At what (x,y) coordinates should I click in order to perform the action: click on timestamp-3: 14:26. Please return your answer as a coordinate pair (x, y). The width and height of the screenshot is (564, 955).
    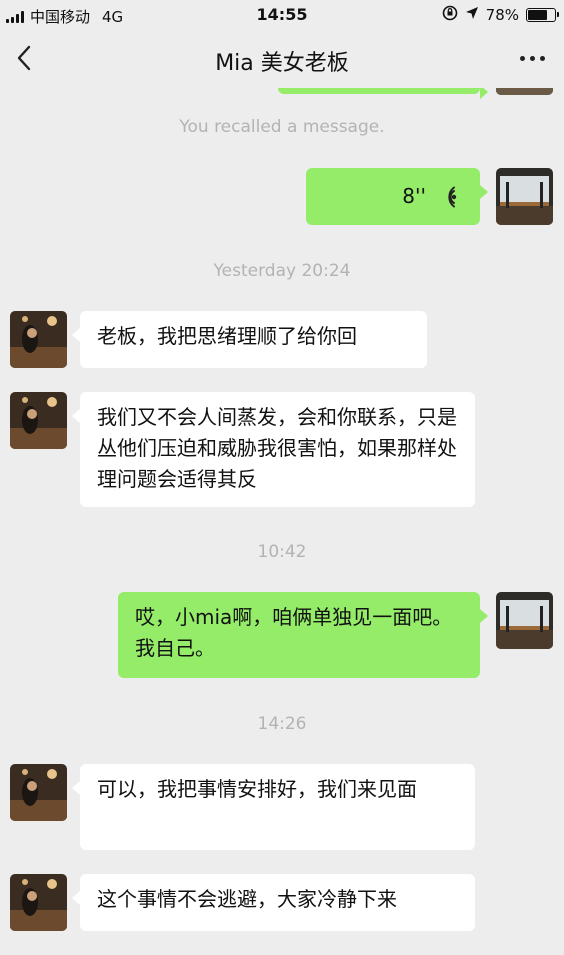
    Looking at the image, I should click on (282, 724).